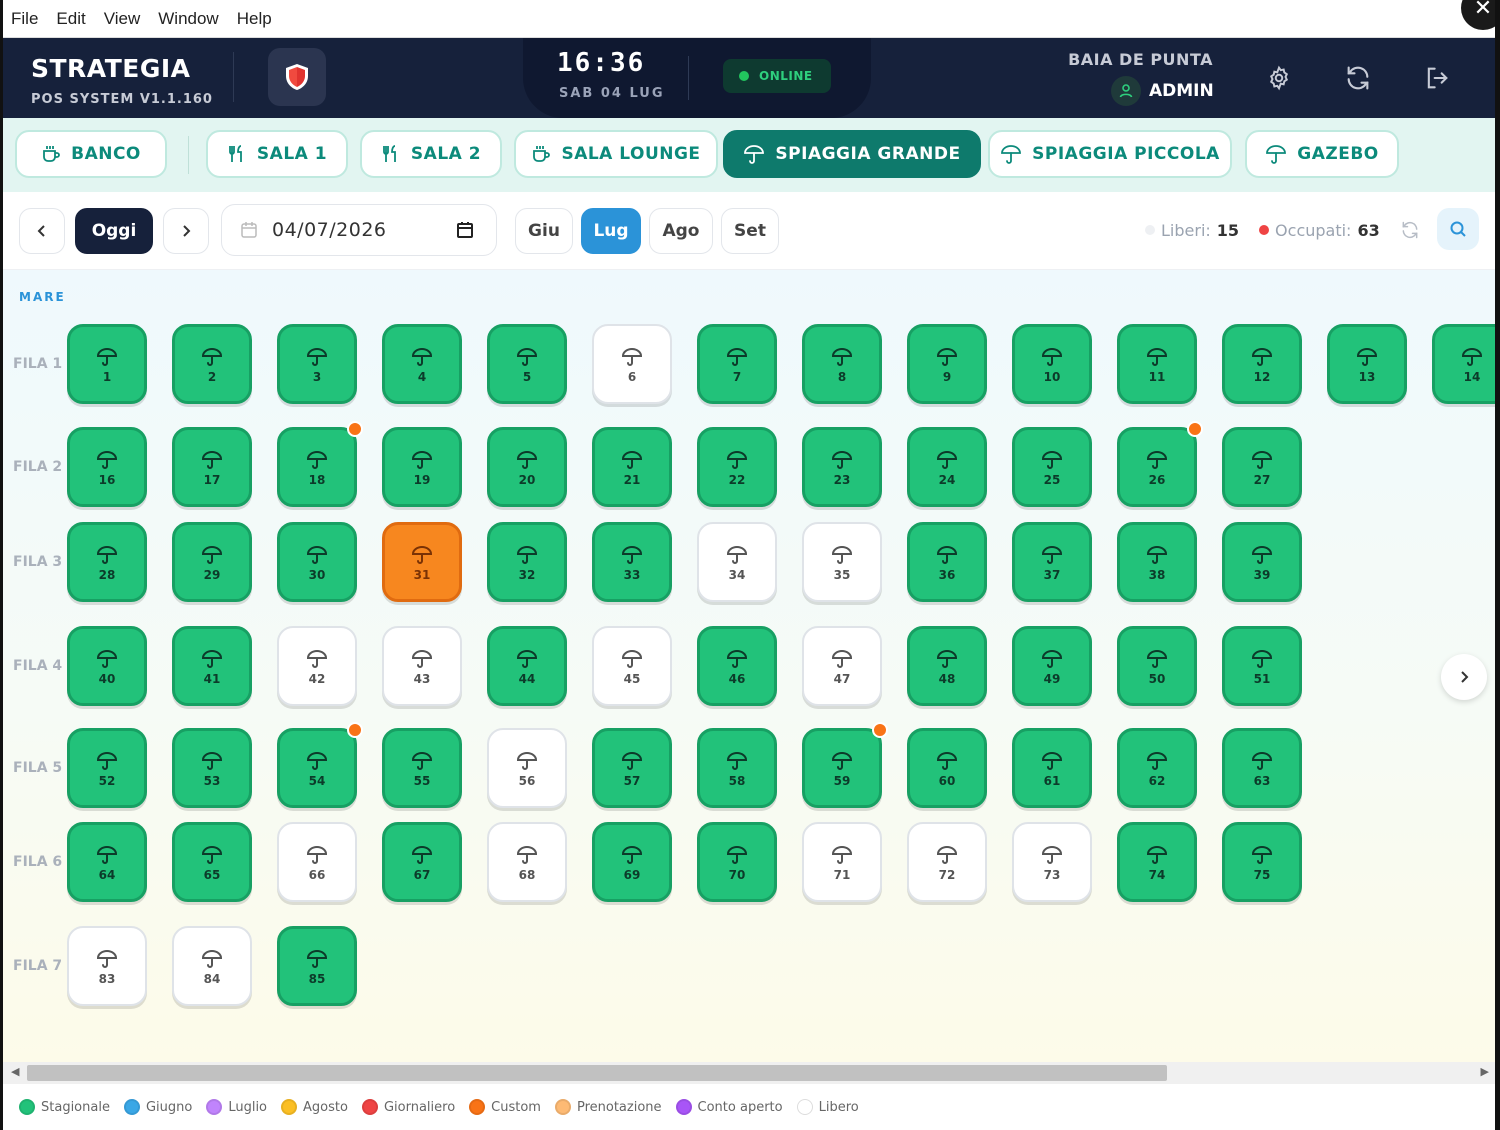  Describe the element at coordinates (277, 154) in the screenshot. I see `tab-sala-1: SALA 1` at that location.